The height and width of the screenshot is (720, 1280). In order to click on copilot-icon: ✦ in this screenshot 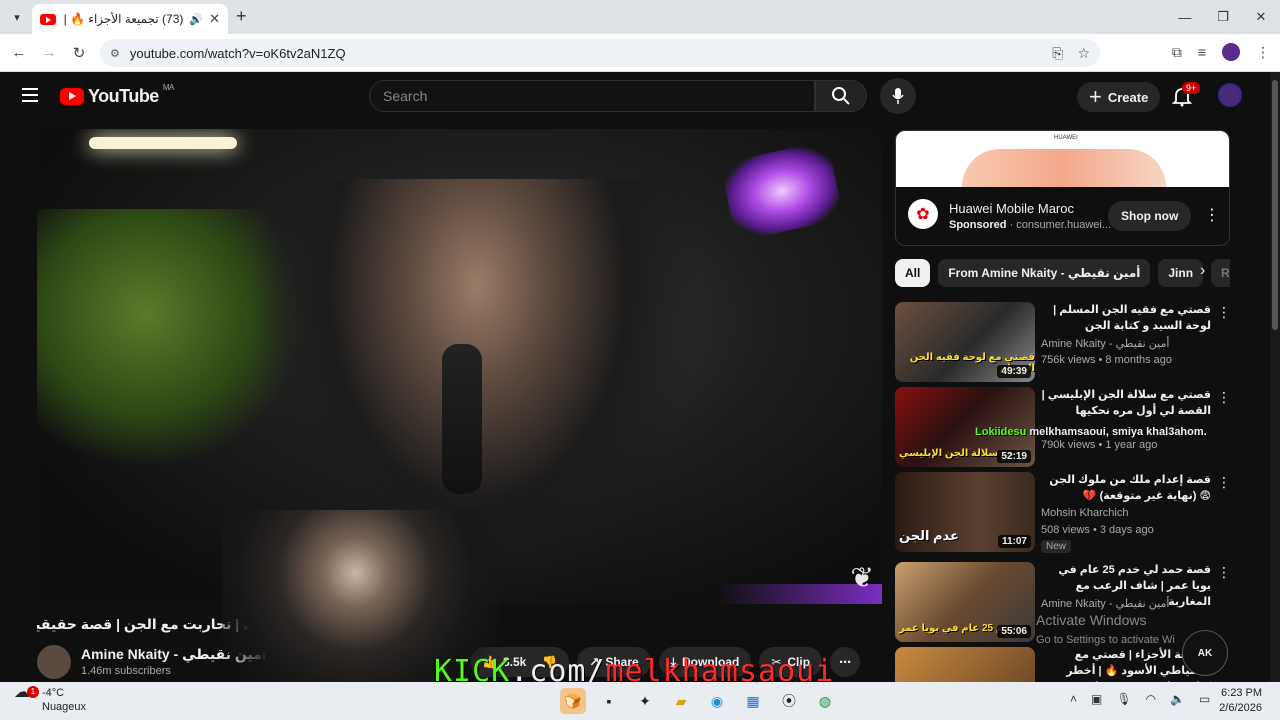, I will do `click(645, 701)`.